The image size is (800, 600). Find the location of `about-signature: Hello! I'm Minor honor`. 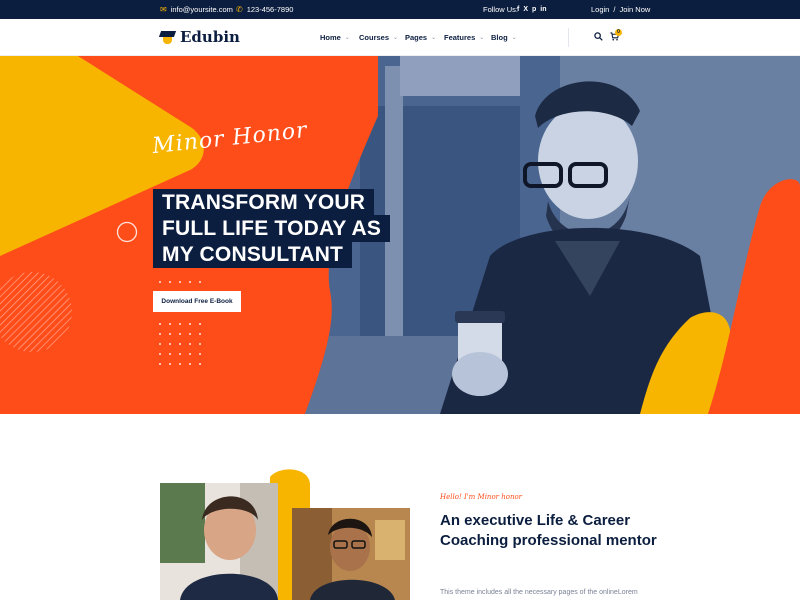

about-signature: Hello! I'm Minor honor is located at coordinates (481, 497).